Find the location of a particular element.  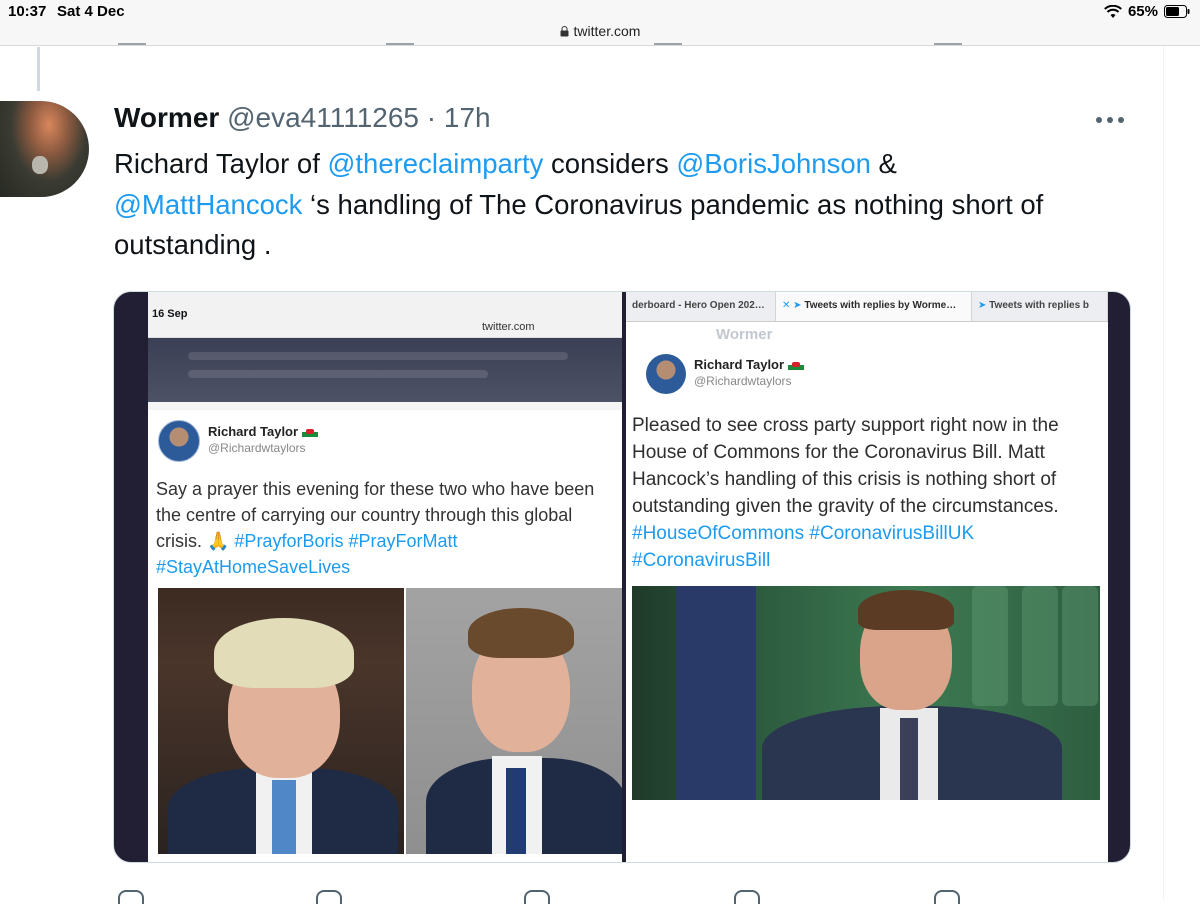

tweet-header: Wormer @eva41111265 · 17h is located at coordinates (302, 118).